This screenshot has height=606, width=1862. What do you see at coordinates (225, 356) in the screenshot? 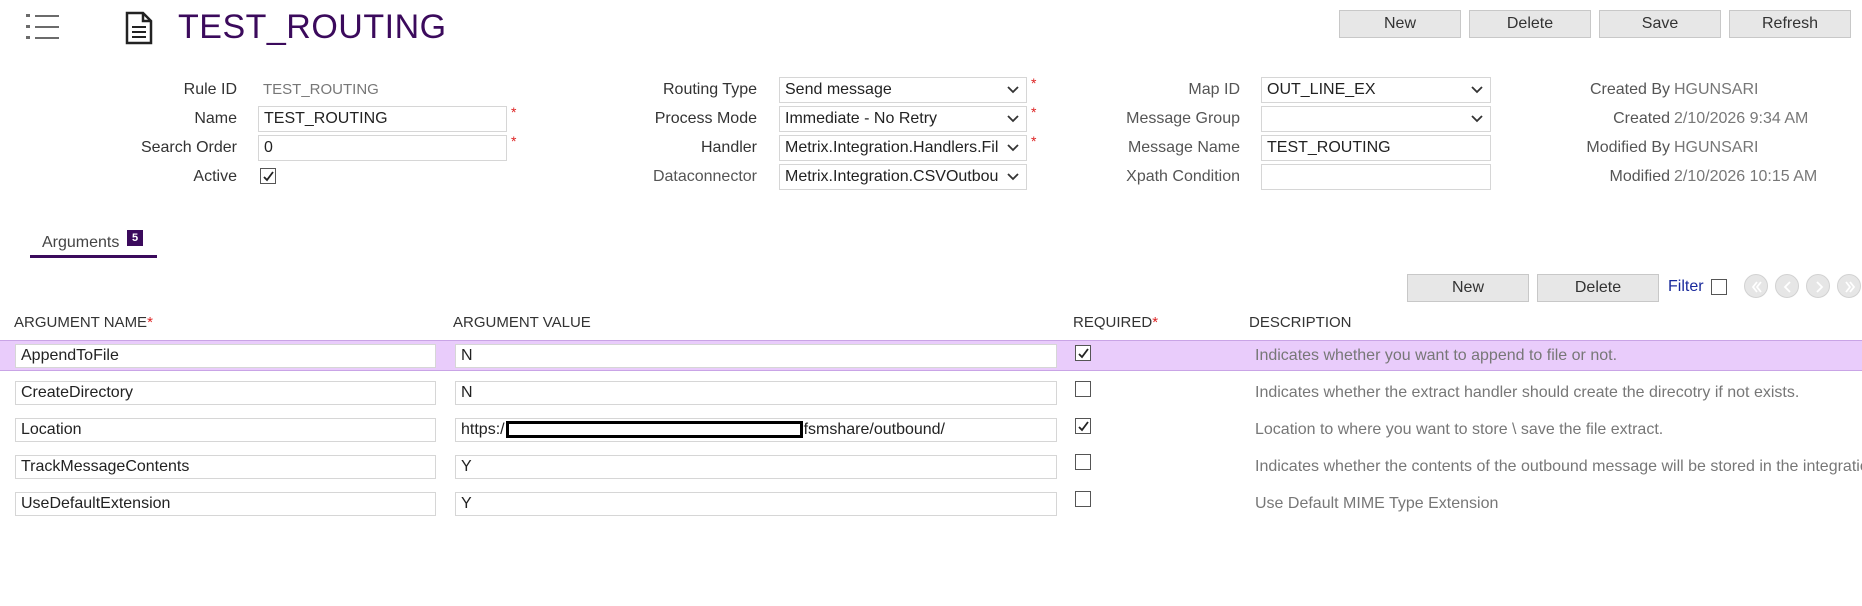
I see `argument-name-input: AppendToFile` at bounding box center [225, 356].